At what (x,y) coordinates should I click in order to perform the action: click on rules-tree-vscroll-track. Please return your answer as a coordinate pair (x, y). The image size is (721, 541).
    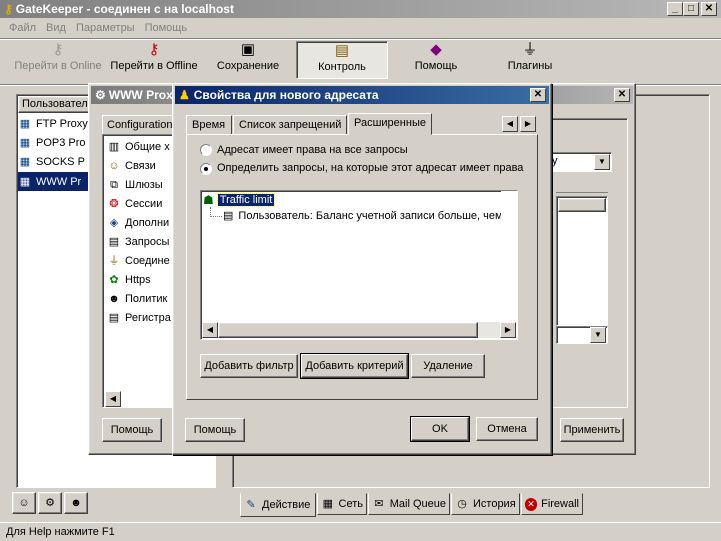
    Looking at the image, I should click on (509, 256).